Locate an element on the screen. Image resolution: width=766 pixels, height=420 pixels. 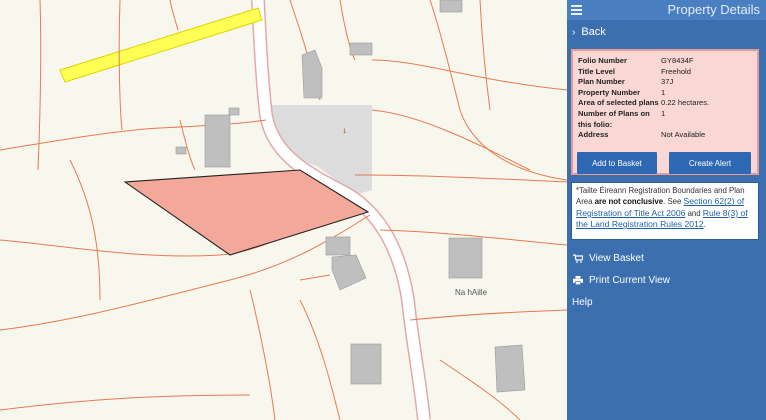
property-info-label: Property Number is located at coordinates (609, 92).